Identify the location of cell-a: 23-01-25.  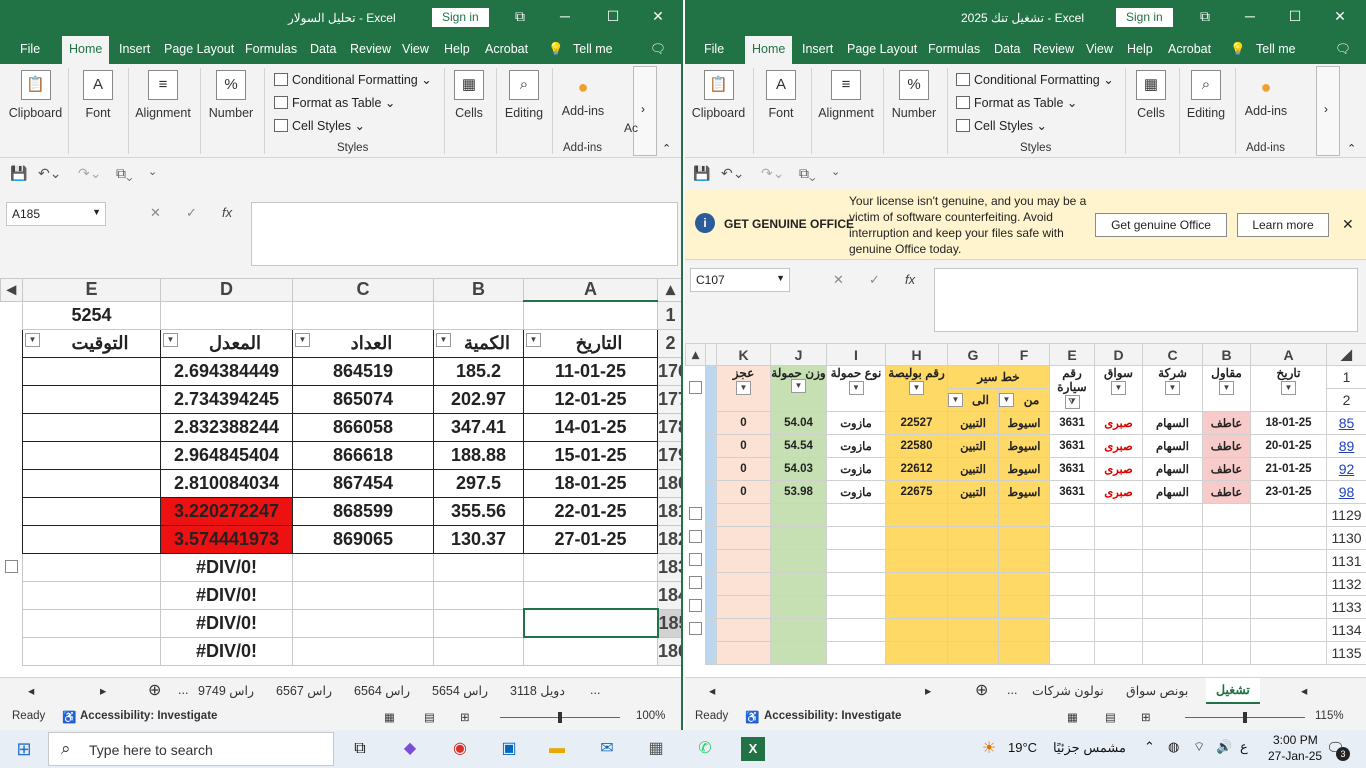
(1288, 492).